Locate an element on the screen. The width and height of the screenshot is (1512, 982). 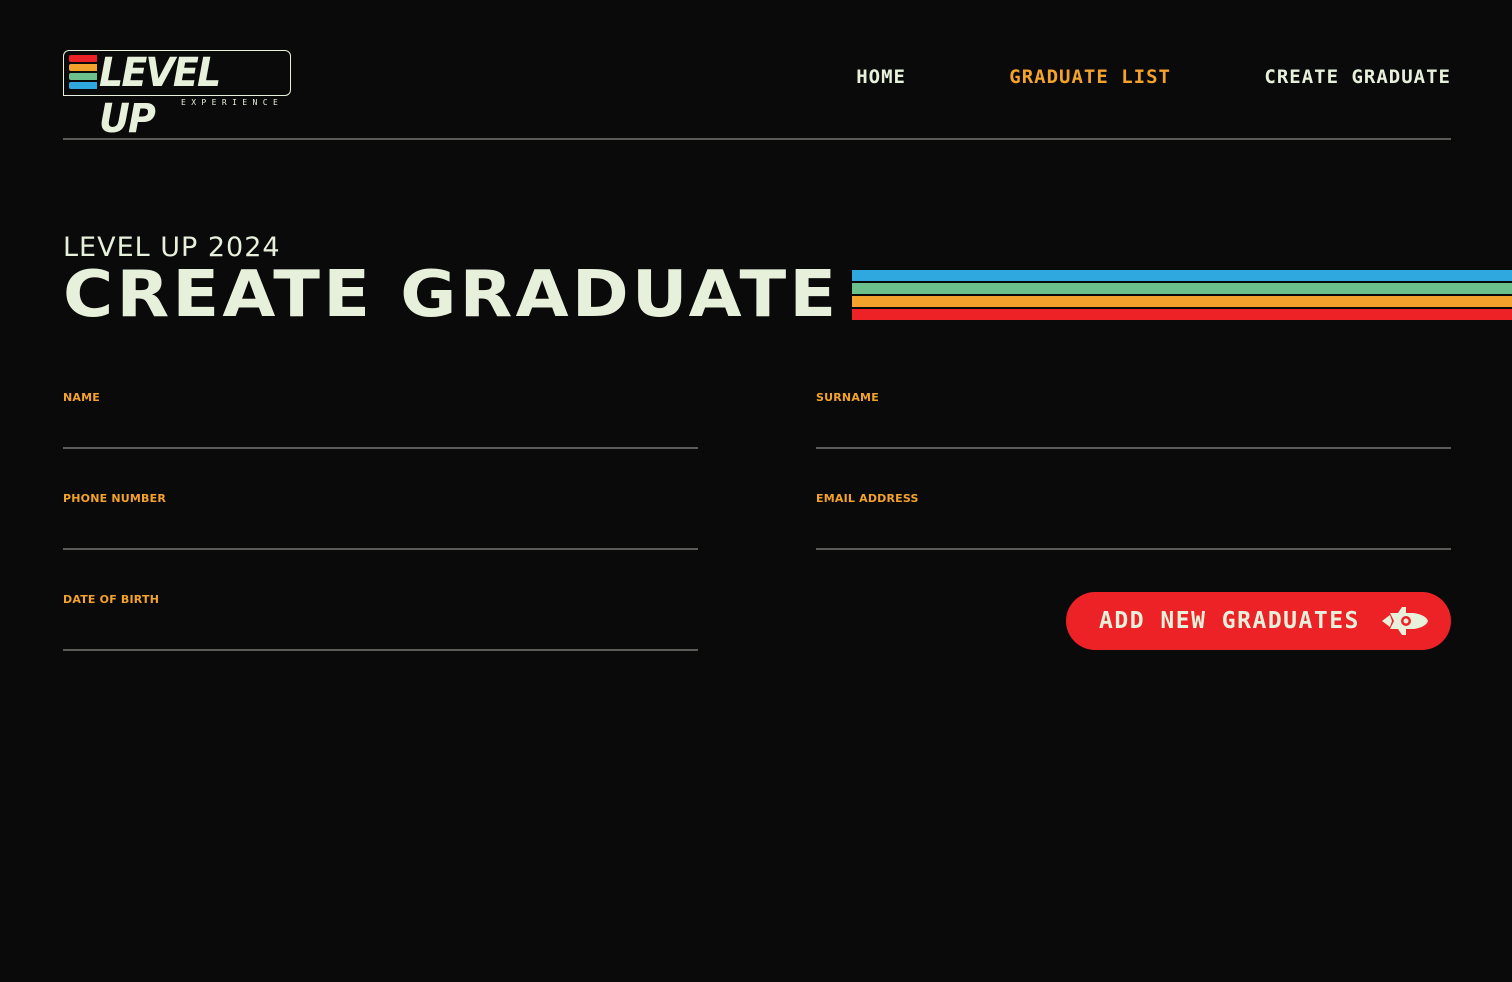
dob-field-group: DATE OF BIRTH is located at coordinates (380, 622).